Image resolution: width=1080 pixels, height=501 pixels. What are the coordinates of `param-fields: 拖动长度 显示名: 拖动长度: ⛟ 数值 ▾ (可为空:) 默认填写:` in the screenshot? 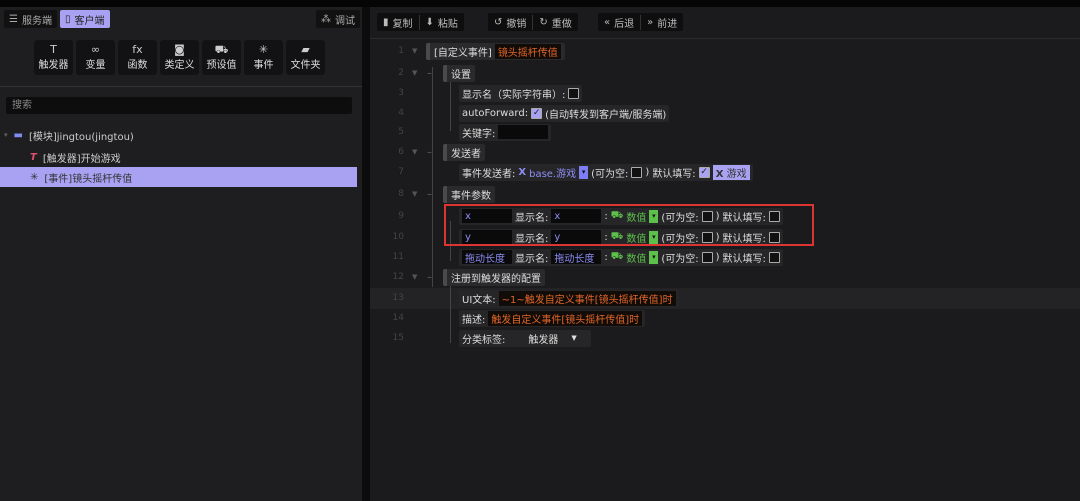 It's located at (621, 257).